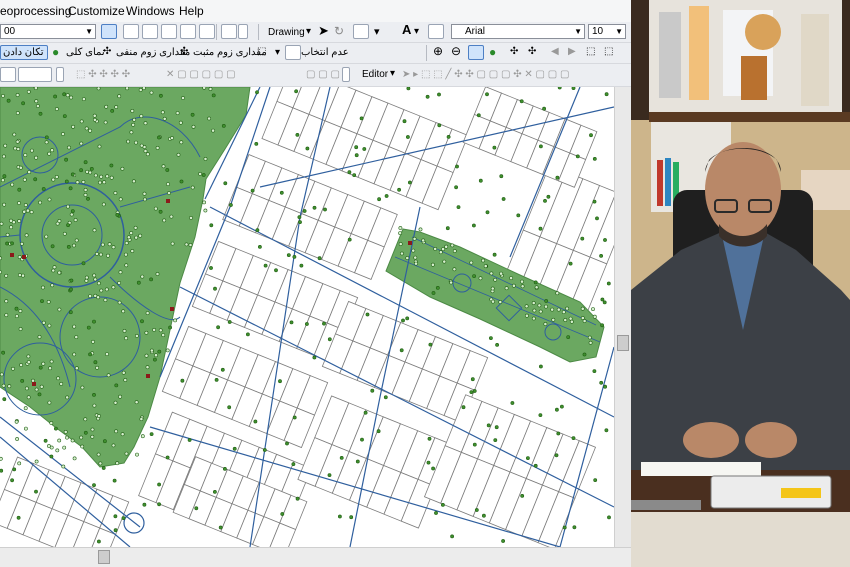  Describe the element at coordinates (109, 31) in the screenshot. I see `editing-tool-icon` at that location.